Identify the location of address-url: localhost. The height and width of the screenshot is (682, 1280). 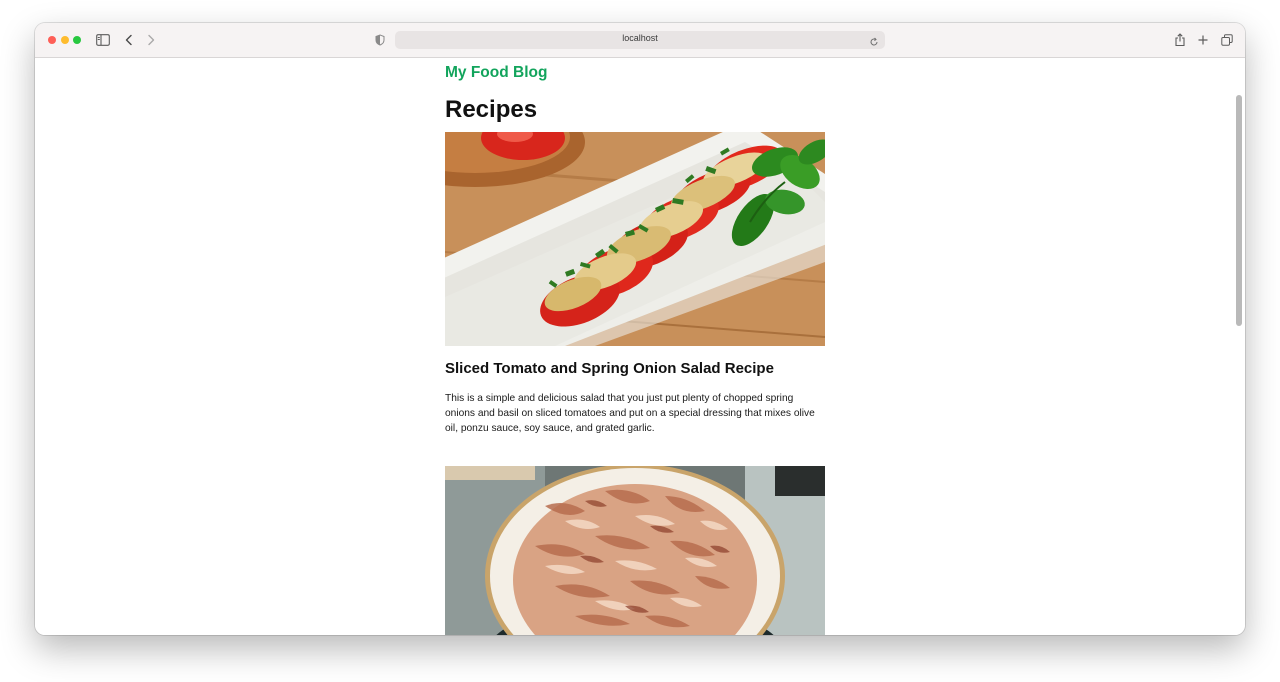
(640, 38).